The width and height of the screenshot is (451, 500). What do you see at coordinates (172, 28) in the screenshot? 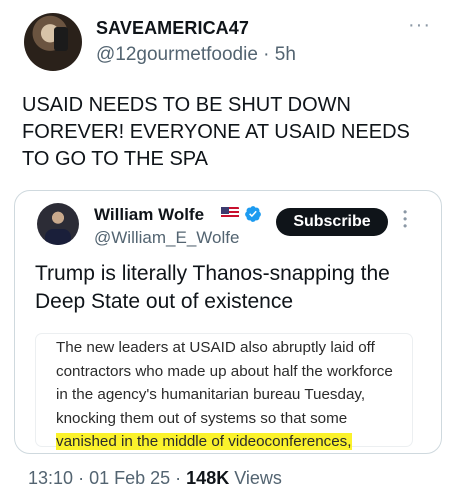
I see `display-name: SAVEAMERICA47` at bounding box center [172, 28].